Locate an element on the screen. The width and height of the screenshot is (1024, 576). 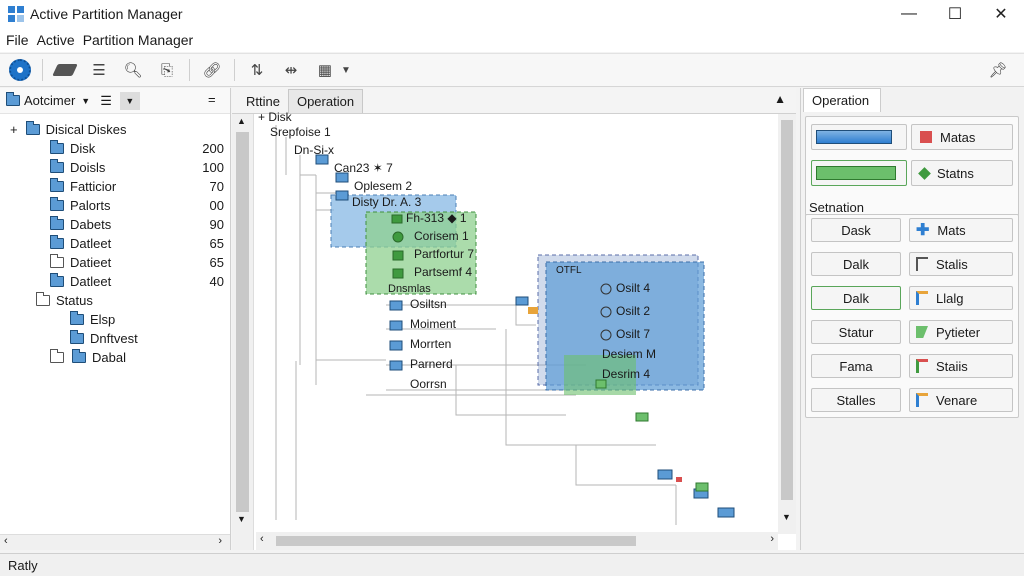
flag-green-icon is located at coordinates (922, 332).